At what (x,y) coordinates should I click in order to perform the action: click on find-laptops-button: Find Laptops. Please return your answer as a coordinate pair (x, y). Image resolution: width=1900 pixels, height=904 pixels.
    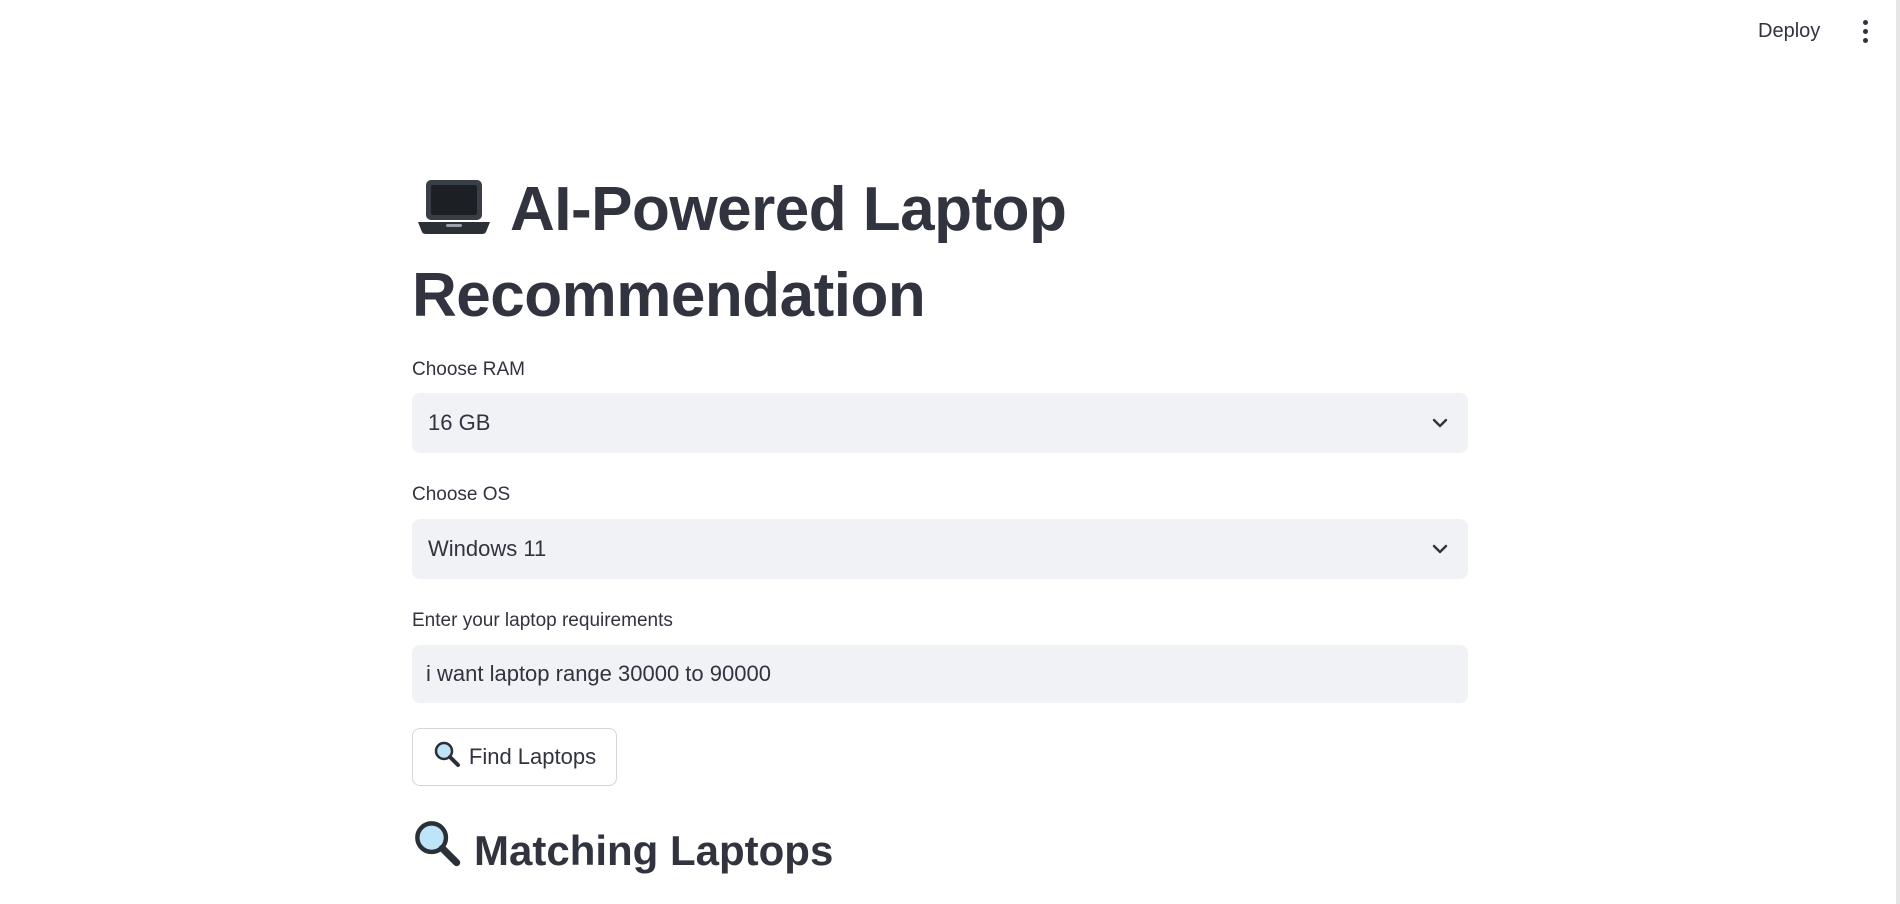
    Looking at the image, I should click on (514, 757).